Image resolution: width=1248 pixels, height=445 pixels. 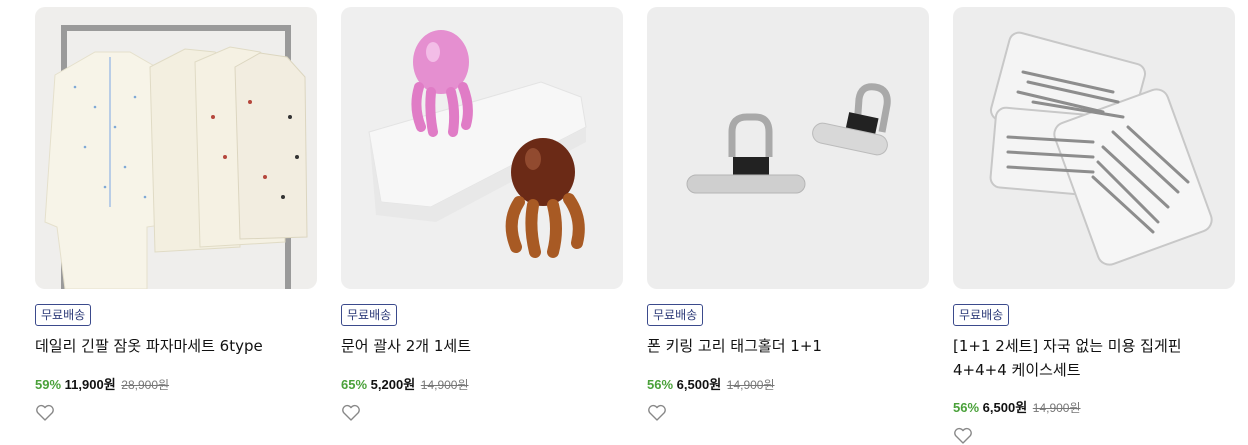 What do you see at coordinates (482, 148) in the screenshot?
I see `product-image-octopus-gua-sha` at bounding box center [482, 148].